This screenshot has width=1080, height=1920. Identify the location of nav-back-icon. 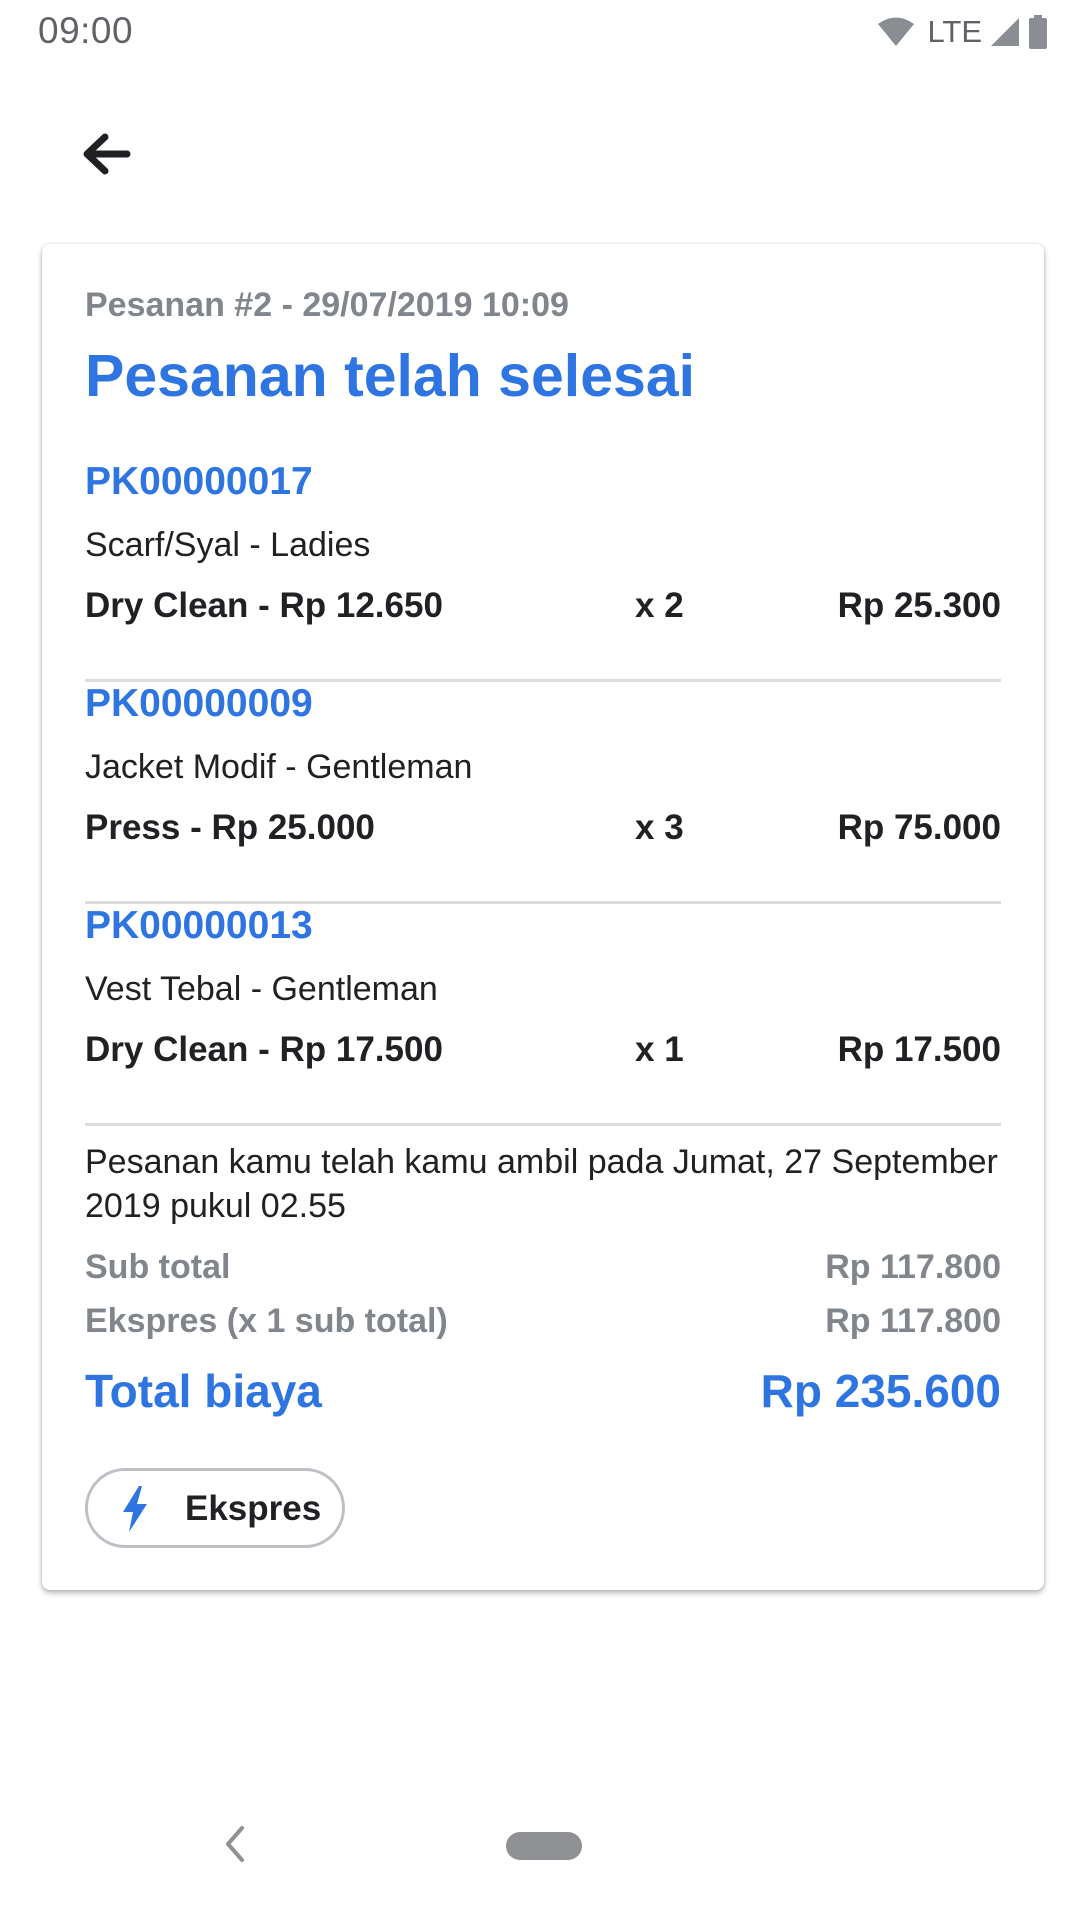
(234, 1844).